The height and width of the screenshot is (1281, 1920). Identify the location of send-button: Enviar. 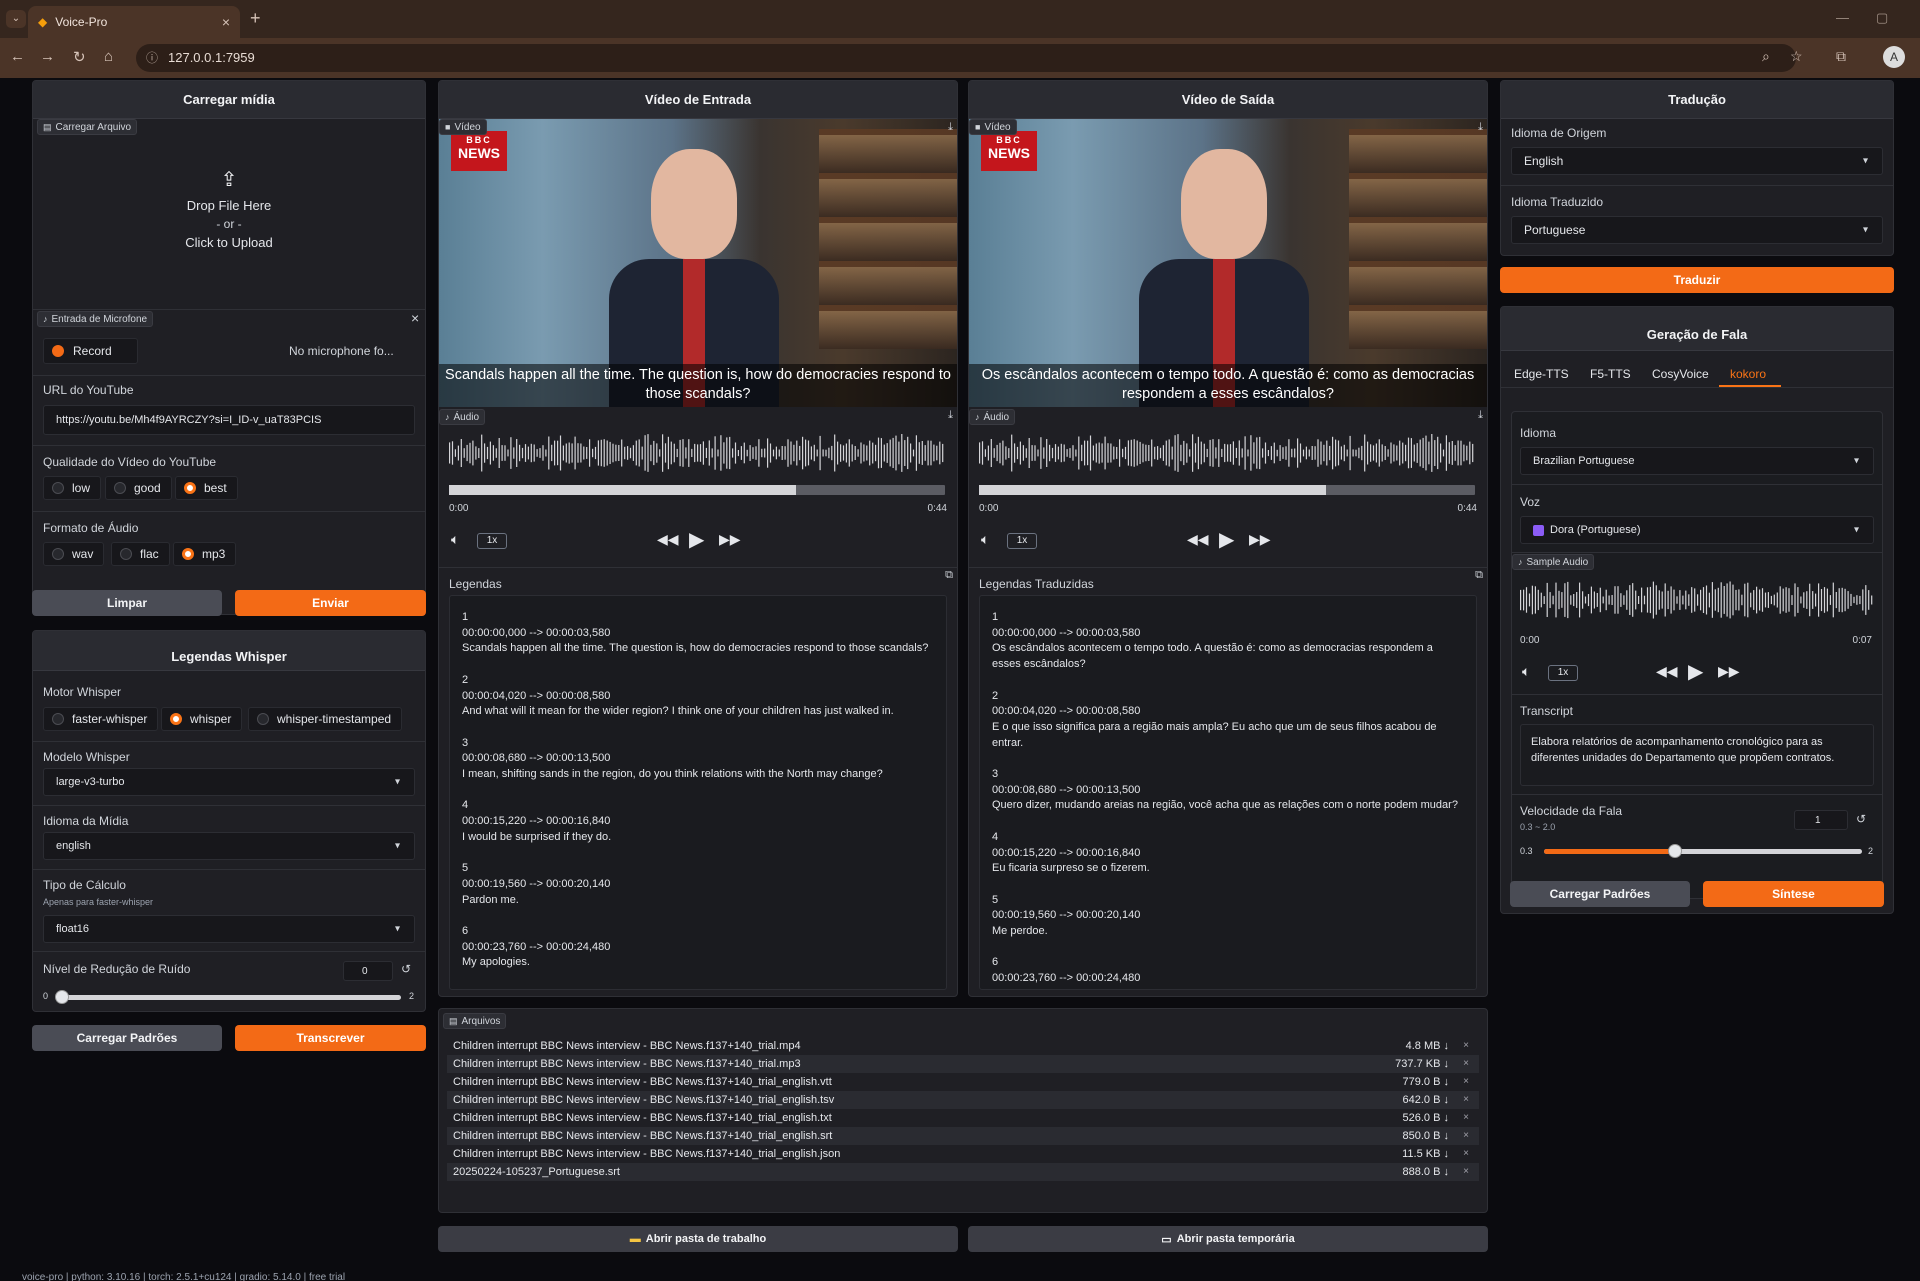
(330, 603).